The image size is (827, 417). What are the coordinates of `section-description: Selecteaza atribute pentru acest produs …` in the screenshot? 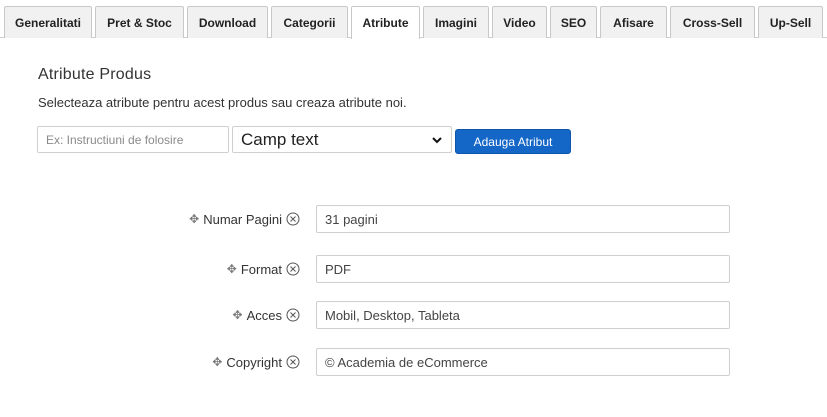 It's located at (222, 102).